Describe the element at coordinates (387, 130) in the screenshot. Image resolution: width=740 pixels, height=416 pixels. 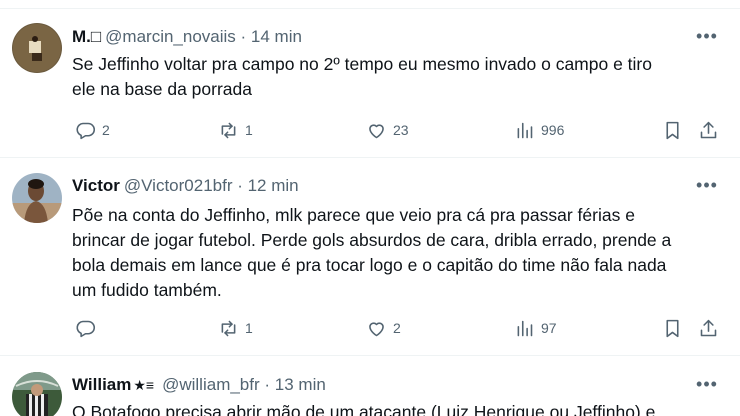
I see `like-button: 23` at that location.